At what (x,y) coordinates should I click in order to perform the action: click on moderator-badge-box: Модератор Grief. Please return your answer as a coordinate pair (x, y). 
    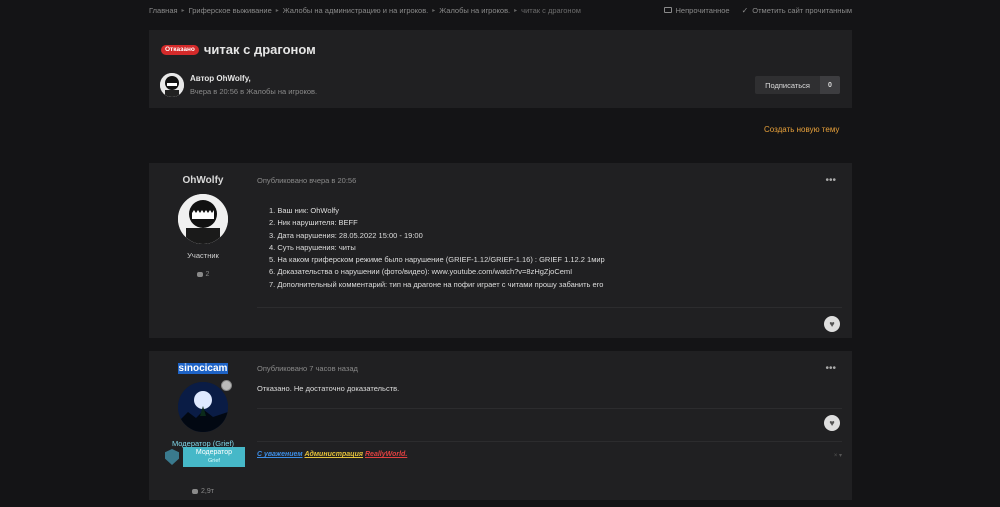
    Looking at the image, I should click on (214, 457).